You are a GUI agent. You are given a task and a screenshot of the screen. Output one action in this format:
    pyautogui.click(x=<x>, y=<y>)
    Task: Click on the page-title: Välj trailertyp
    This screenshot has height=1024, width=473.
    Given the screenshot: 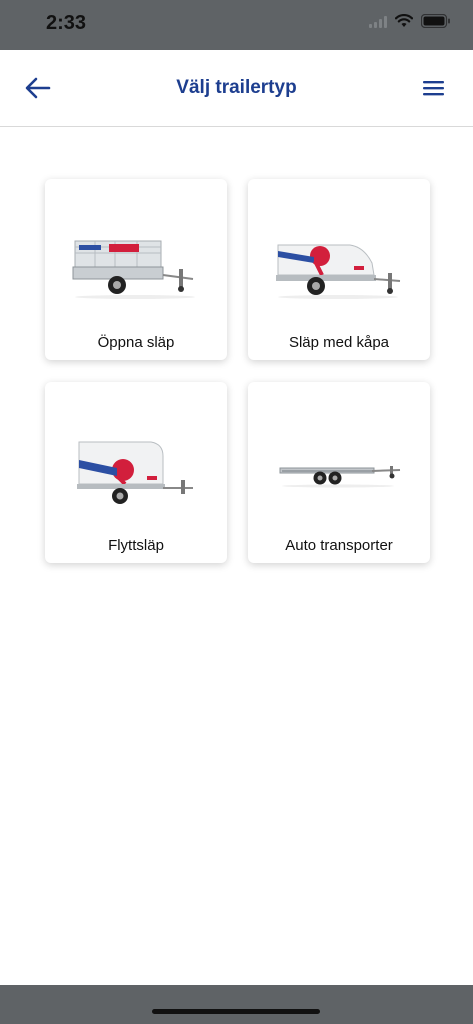 What is the action you would take?
    pyautogui.click(x=236, y=87)
    